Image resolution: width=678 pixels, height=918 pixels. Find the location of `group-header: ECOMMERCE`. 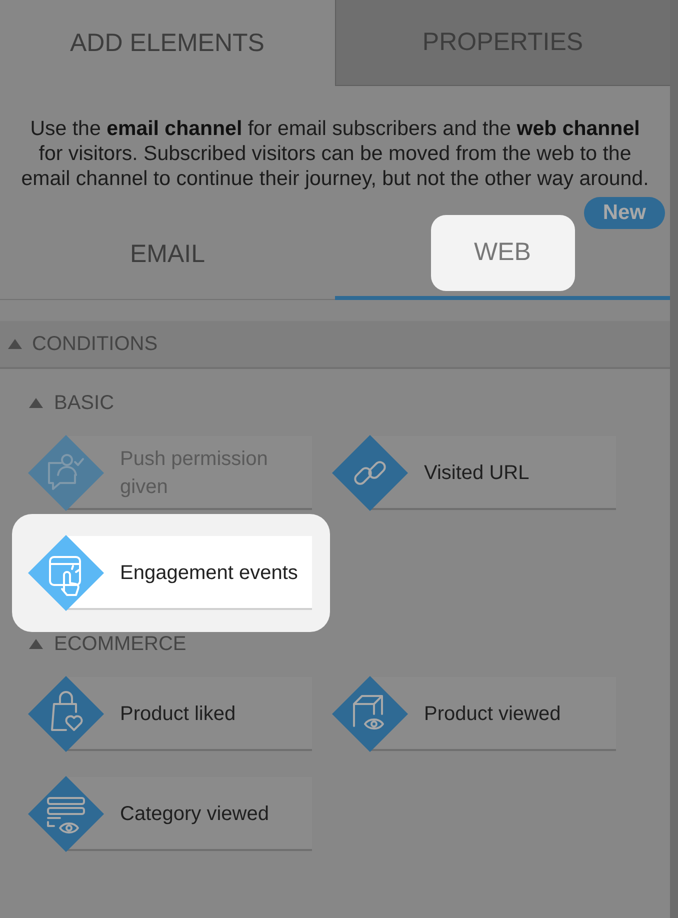

group-header: ECOMMERCE is located at coordinates (335, 644).